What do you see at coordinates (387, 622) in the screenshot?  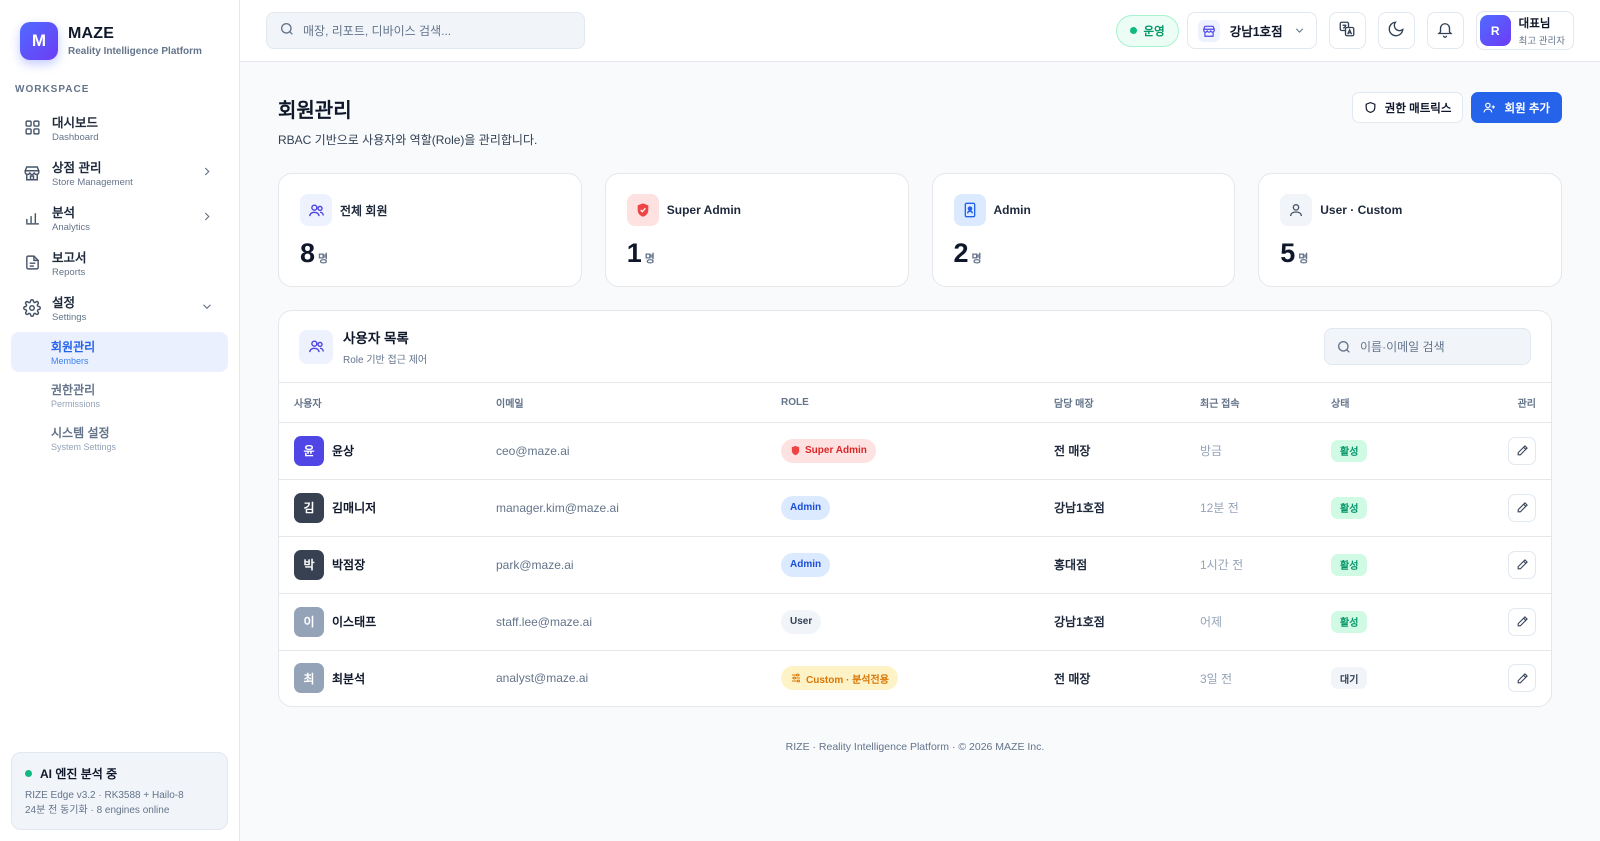 I see `user-cell: 이 이스태프` at bounding box center [387, 622].